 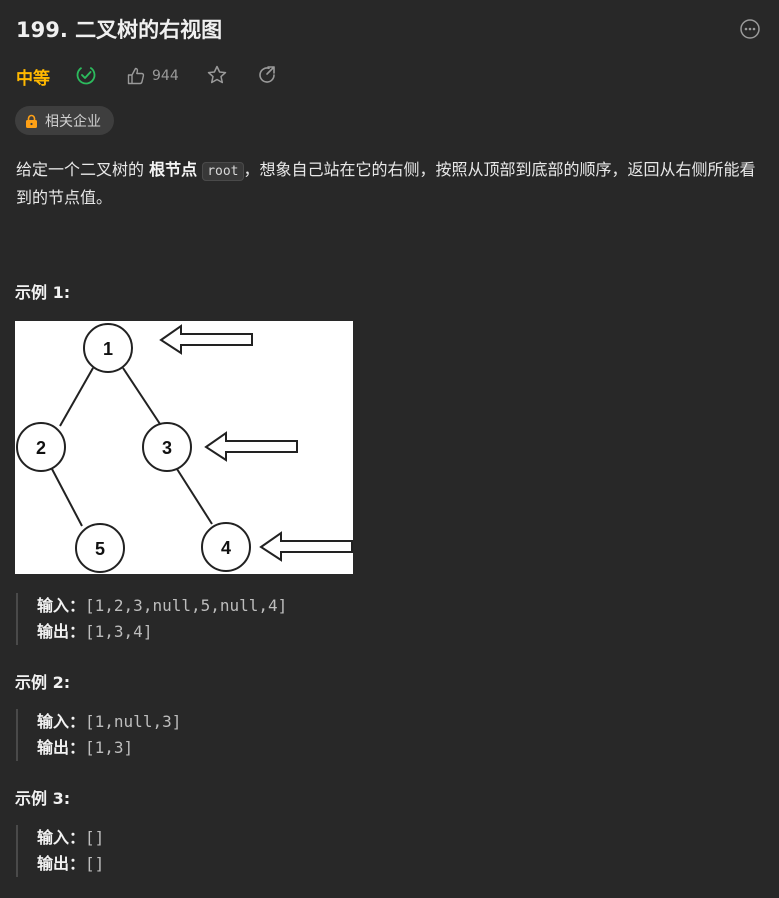 What do you see at coordinates (31, 121) in the screenshot?
I see `lock-icon` at bounding box center [31, 121].